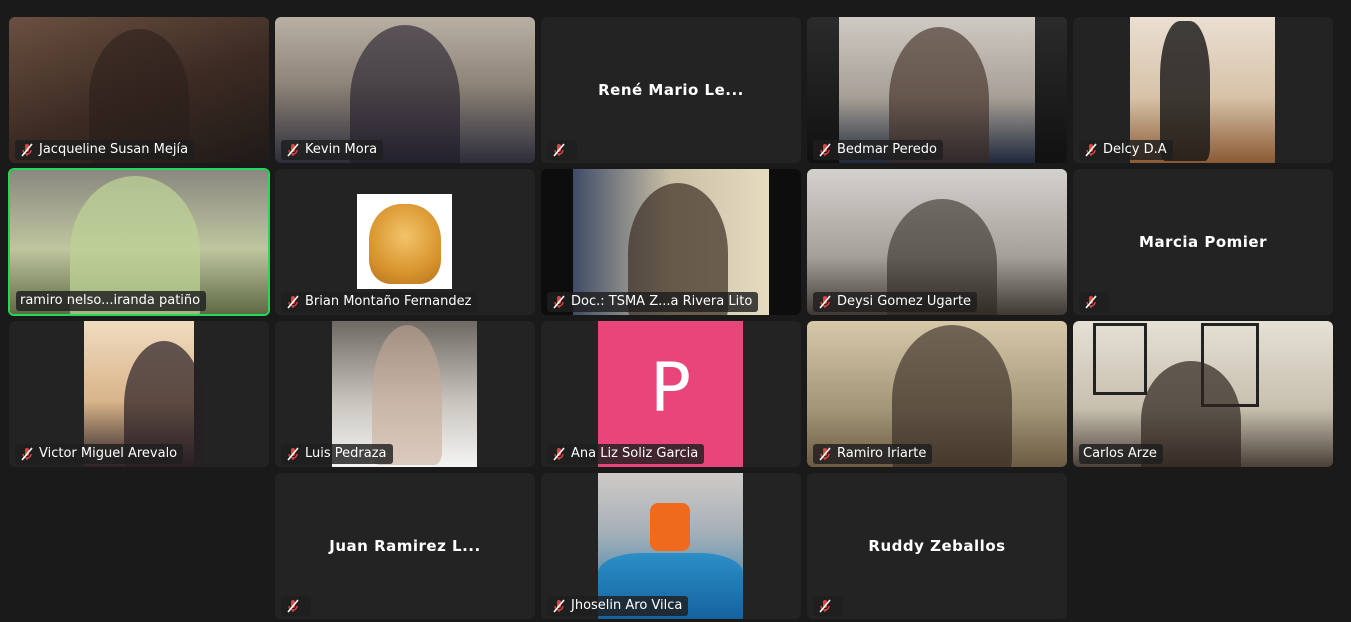 The image size is (1351, 622). What do you see at coordinates (1135, 149) in the screenshot?
I see `participant-name: Delcy D.A` at bounding box center [1135, 149].